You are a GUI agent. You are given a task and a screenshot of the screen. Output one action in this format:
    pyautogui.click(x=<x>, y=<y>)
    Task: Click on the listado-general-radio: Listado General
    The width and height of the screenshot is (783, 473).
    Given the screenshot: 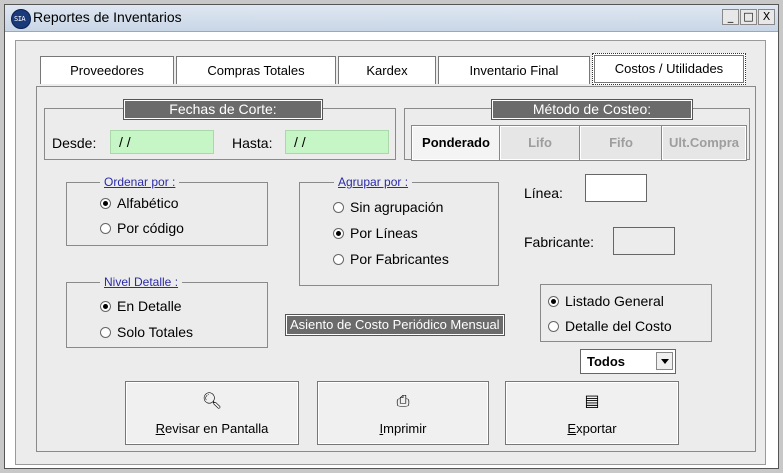 What is the action you would take?
    pyautogui.click(x=606, y=301)
    